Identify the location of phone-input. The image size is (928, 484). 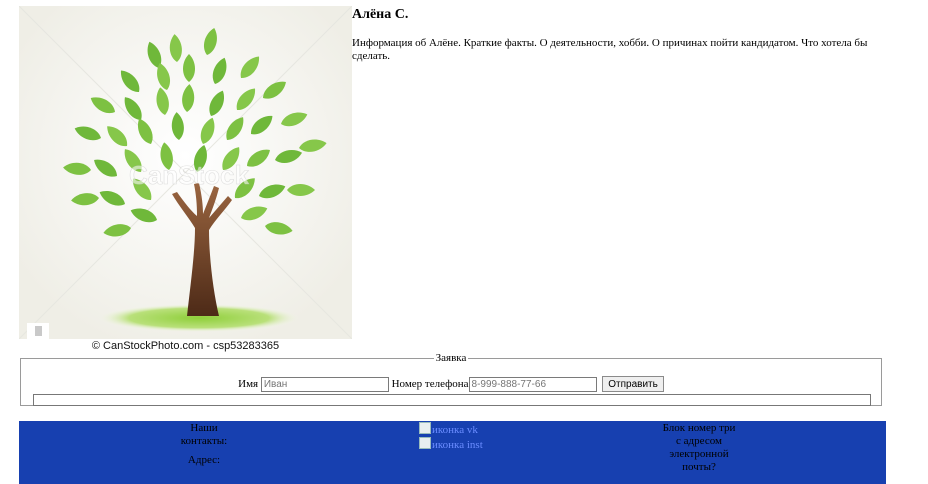
(532, 384).